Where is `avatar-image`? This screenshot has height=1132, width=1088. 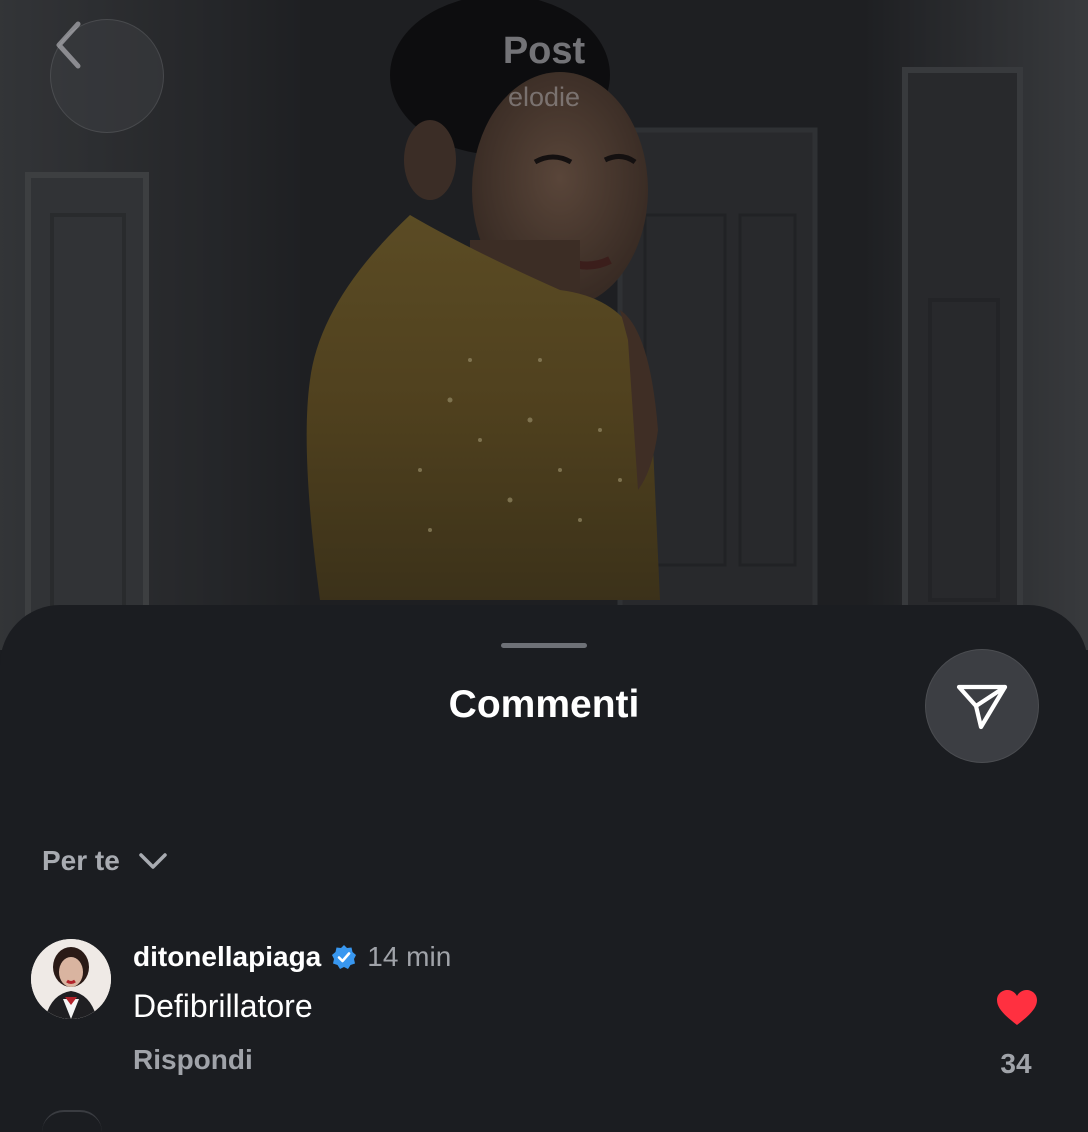 avatar-image is located at coordinates (71, 979).